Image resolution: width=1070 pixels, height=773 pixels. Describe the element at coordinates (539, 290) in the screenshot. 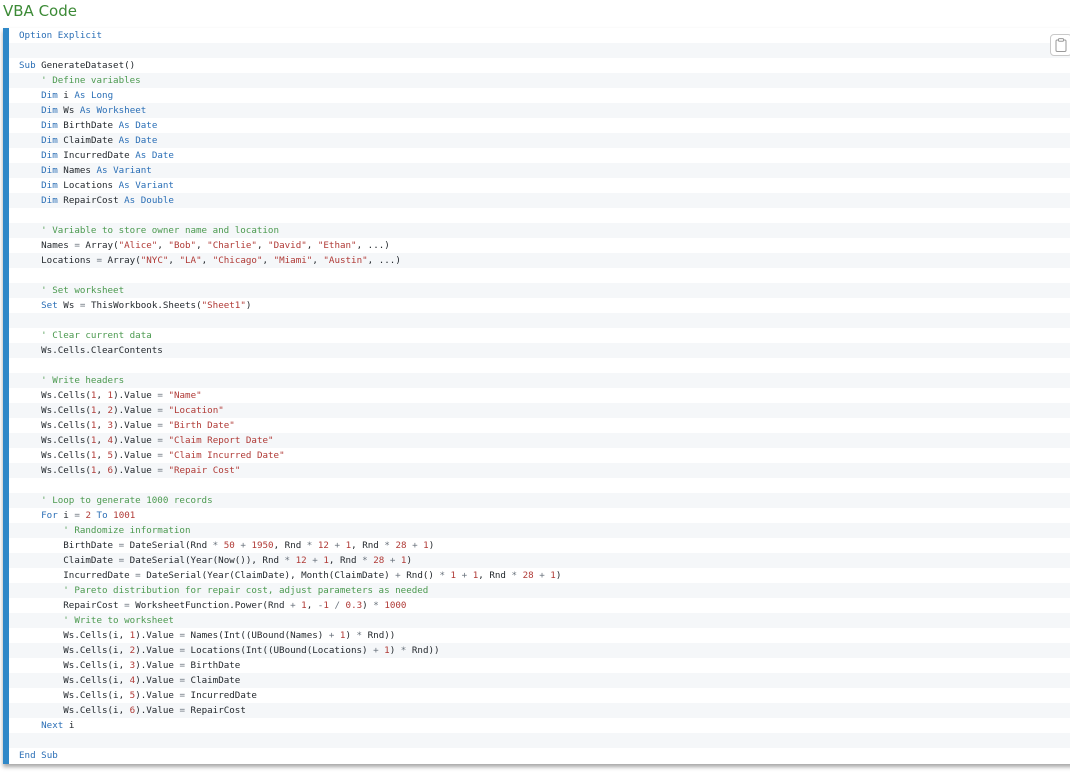

I see `code-line: ' Set worksheet` at that location.